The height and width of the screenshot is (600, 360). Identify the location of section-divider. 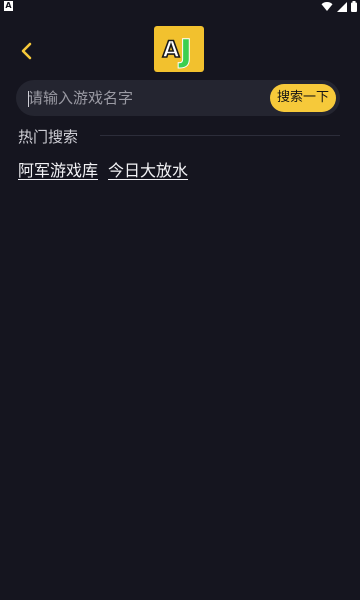
(220, 135).